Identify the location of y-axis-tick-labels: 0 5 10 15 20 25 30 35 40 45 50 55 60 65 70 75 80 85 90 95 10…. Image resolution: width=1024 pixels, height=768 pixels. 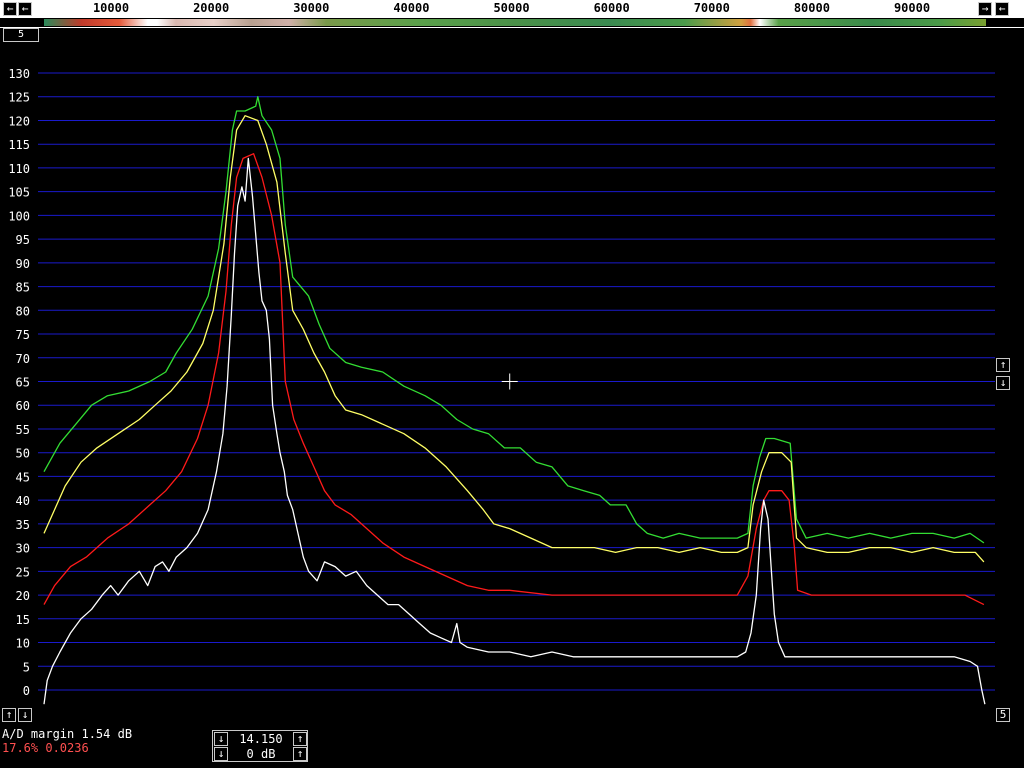
(19, 382).